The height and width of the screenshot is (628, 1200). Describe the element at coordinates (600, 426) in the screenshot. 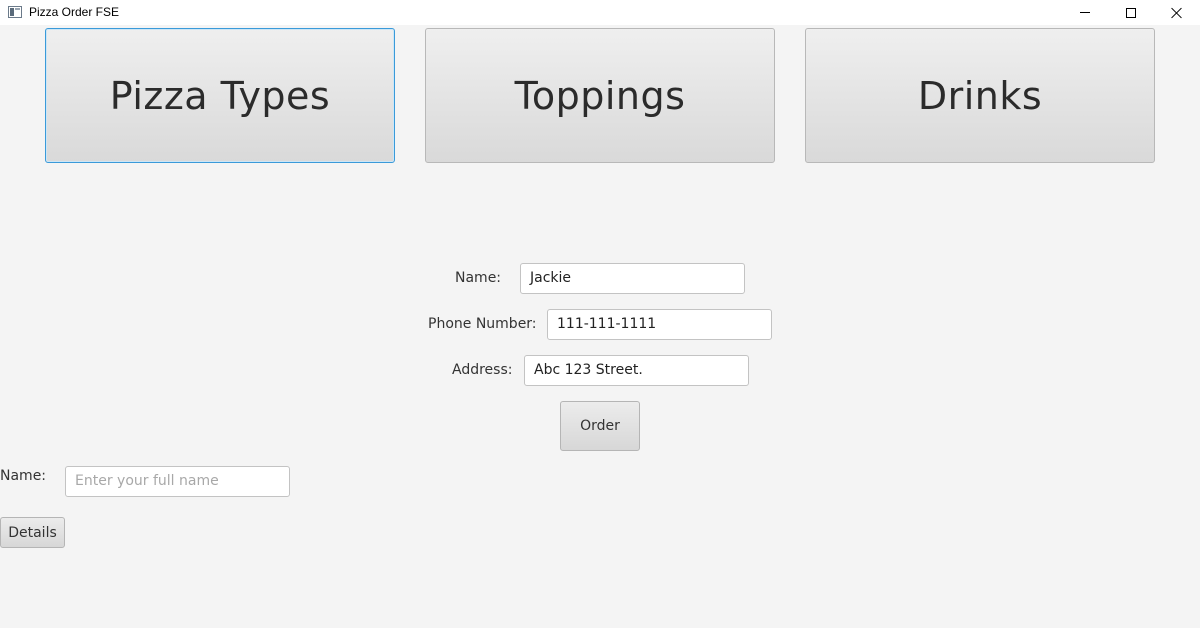

I see `order-button: Order` at that location.